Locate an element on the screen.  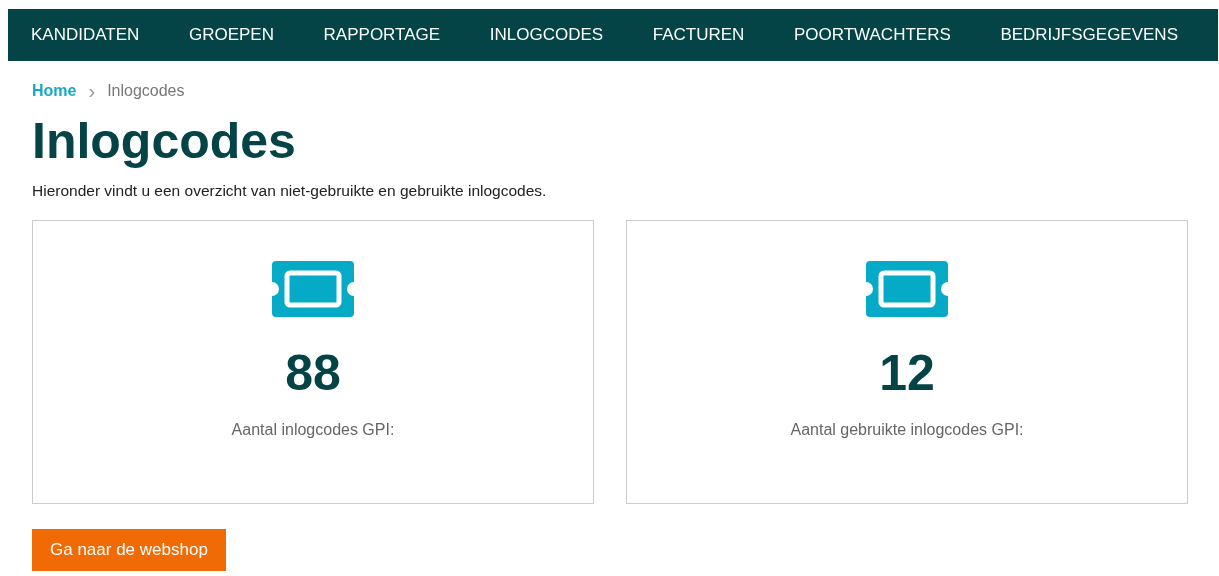
nav-link: POORTWACHTERS is located at coordinates (872, 35).